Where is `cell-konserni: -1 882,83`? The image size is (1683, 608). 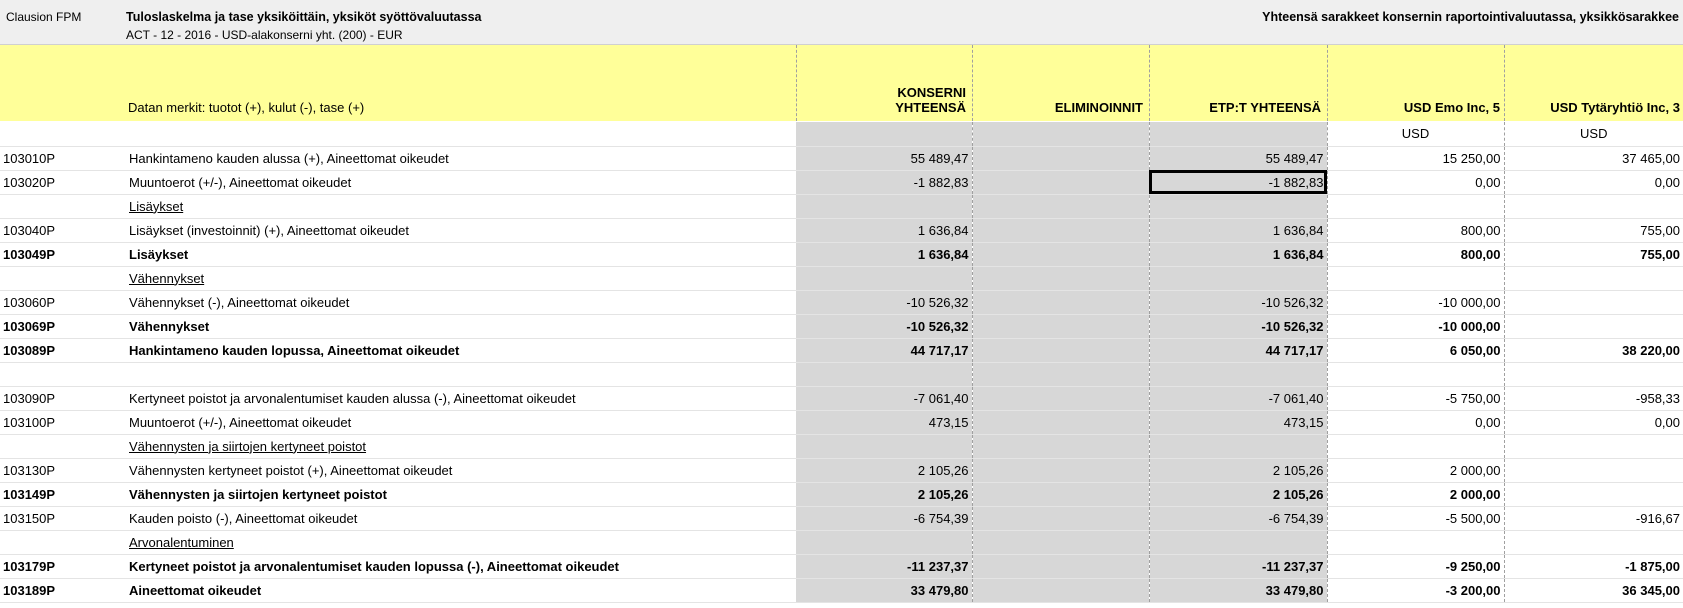 cell-konserni: -1 882,83 is located at coordinates (884, 182).